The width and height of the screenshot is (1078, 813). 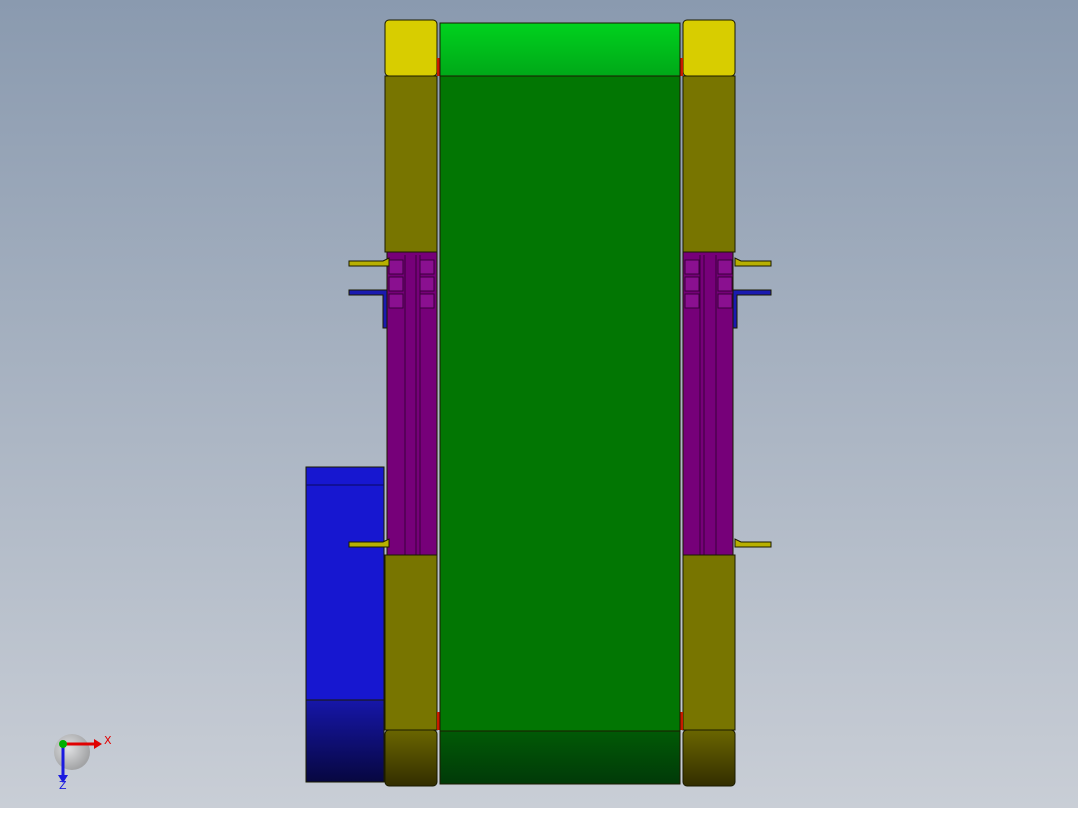 I want to click on motor-housing, so click(x=345, y=624).